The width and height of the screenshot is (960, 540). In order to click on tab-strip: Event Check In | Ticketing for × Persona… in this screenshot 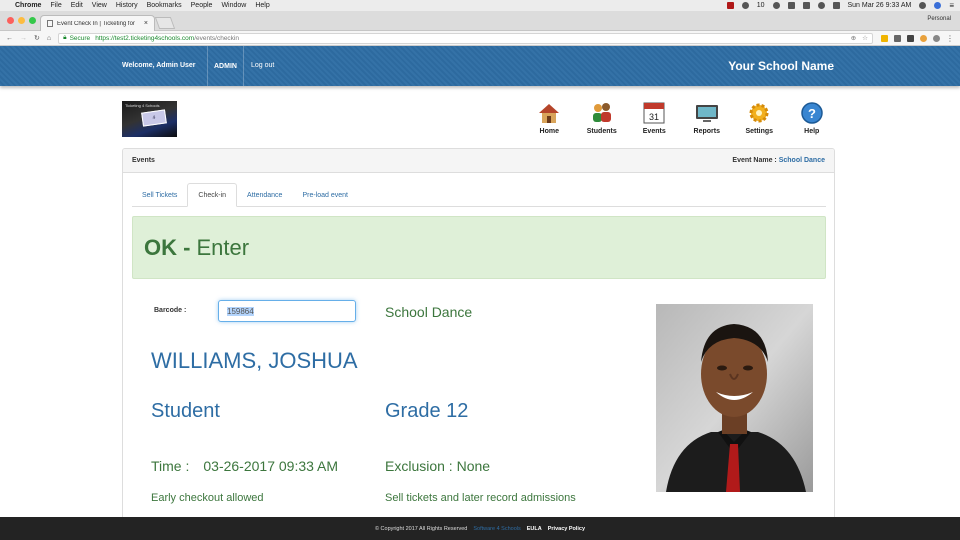, I will do `click(480, 21)`.